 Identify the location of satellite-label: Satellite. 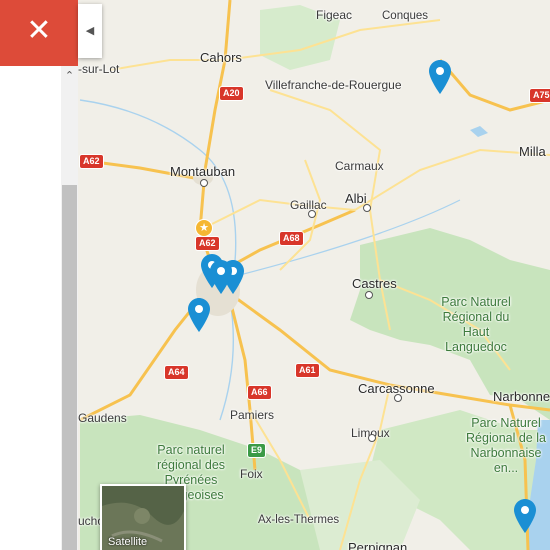
(128, 542).